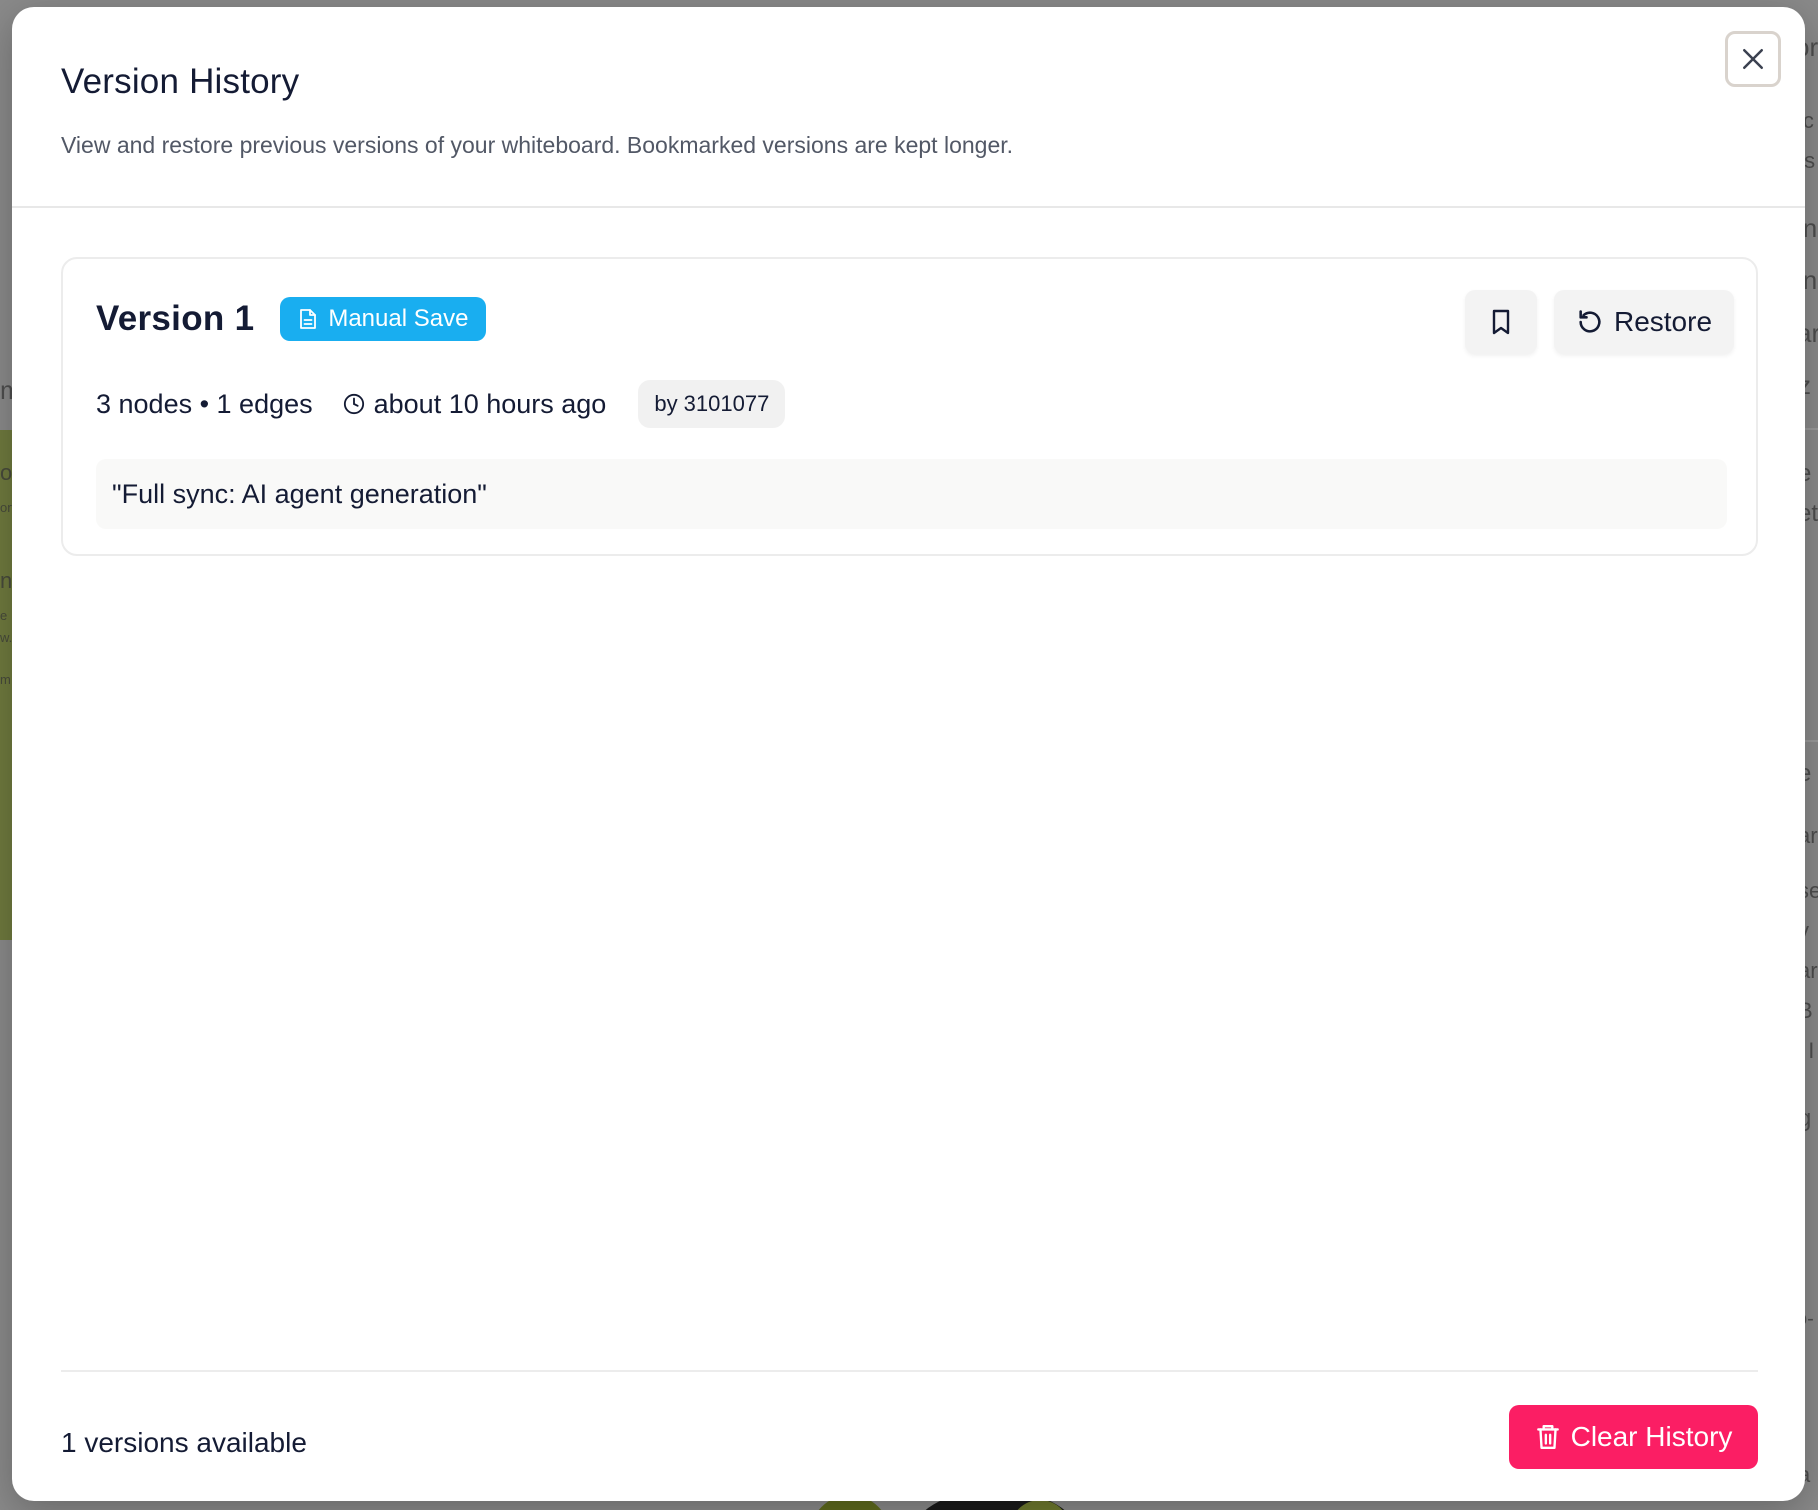 The image size is (1818, 1510). I want to click on background-text: w., so click(6, 637).